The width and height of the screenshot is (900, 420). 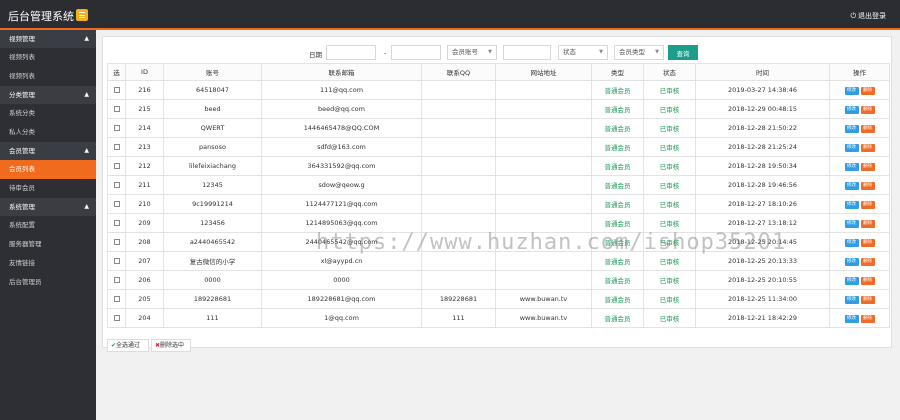 I want to click on sidebar-group-system: 系统管理 ▲, so click(x=48, y=207).